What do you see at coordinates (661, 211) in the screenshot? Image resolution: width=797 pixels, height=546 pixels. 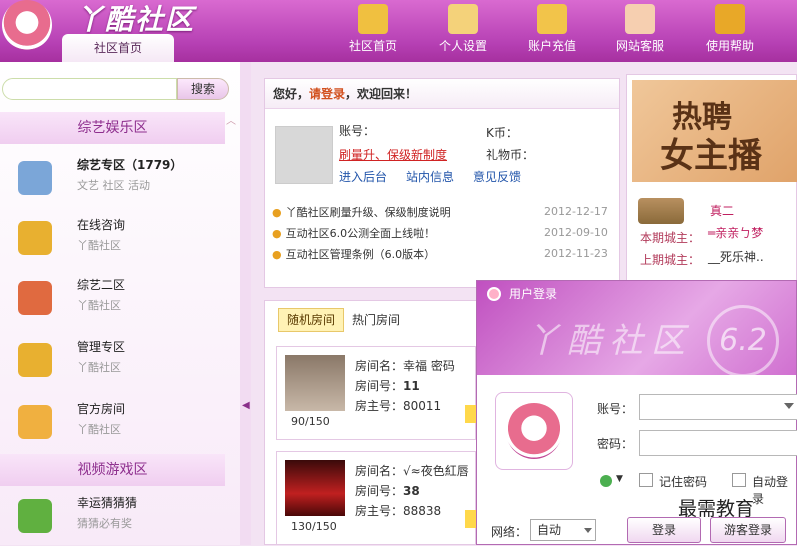 I see `castle-icon` at bounding box center [661, 211].